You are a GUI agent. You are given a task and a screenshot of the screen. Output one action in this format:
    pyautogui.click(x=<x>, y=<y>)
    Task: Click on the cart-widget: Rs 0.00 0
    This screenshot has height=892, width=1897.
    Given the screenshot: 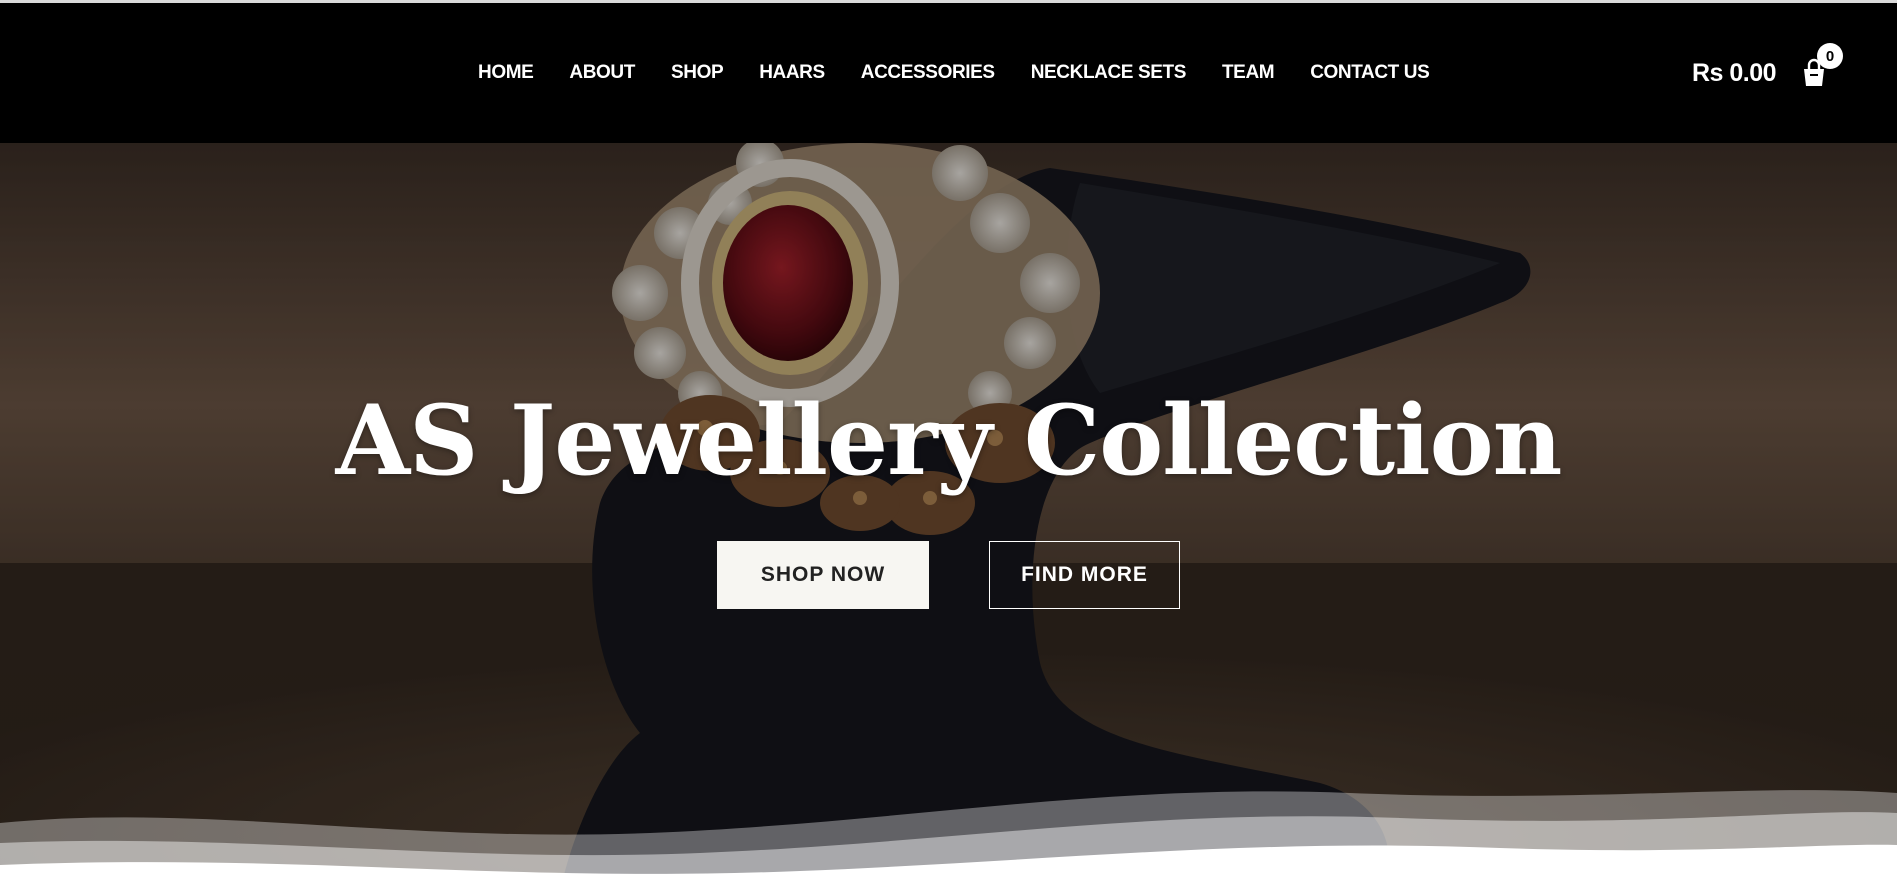 What is the action you would take?
    pyautogui.click(x=1768, y=68)
    